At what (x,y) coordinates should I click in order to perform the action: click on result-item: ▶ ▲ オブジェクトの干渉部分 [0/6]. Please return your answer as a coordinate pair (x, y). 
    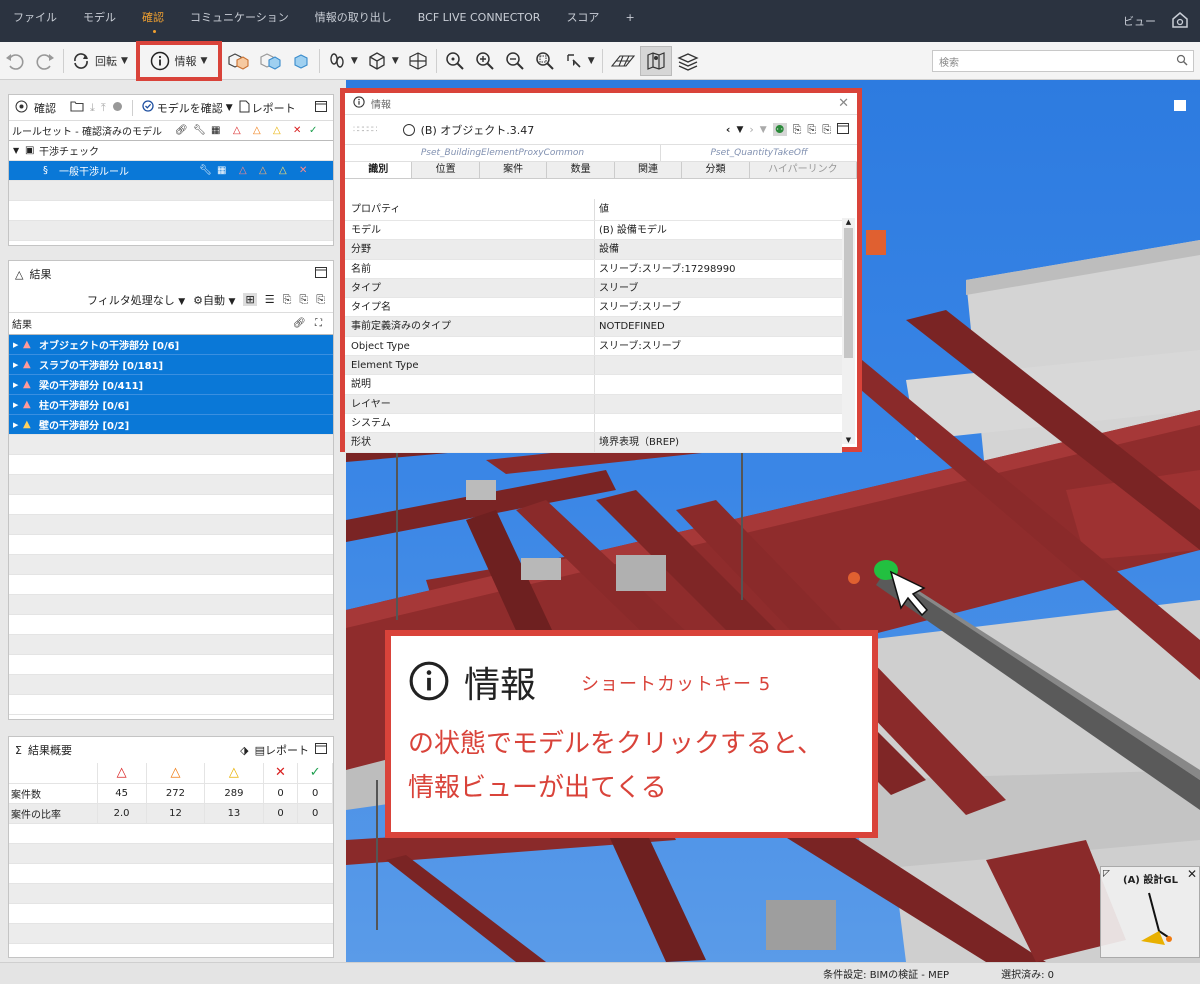
    Looking at the image, I should click on (171, 345).